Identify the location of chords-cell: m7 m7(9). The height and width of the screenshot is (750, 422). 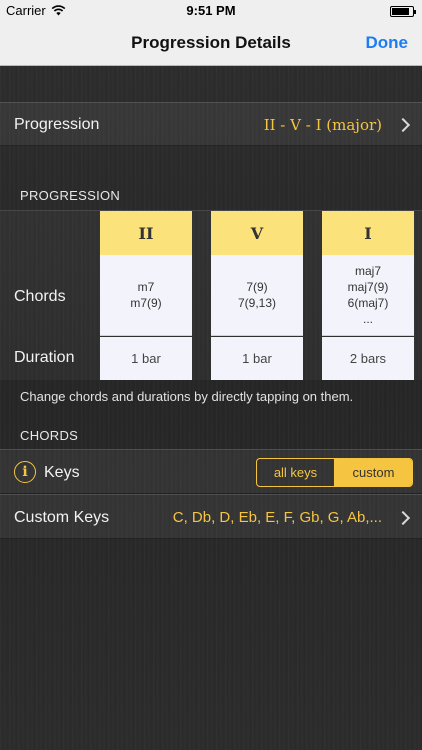
(146, 295).